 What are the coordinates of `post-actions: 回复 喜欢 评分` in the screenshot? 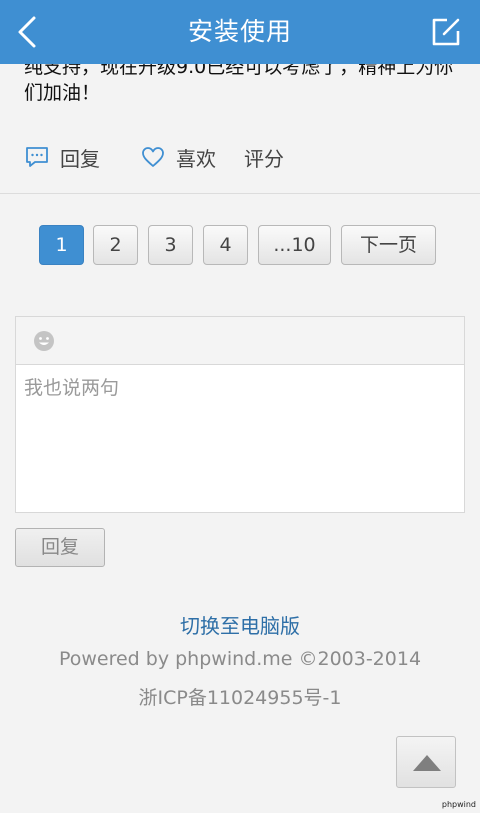 It's located at (154, 157).